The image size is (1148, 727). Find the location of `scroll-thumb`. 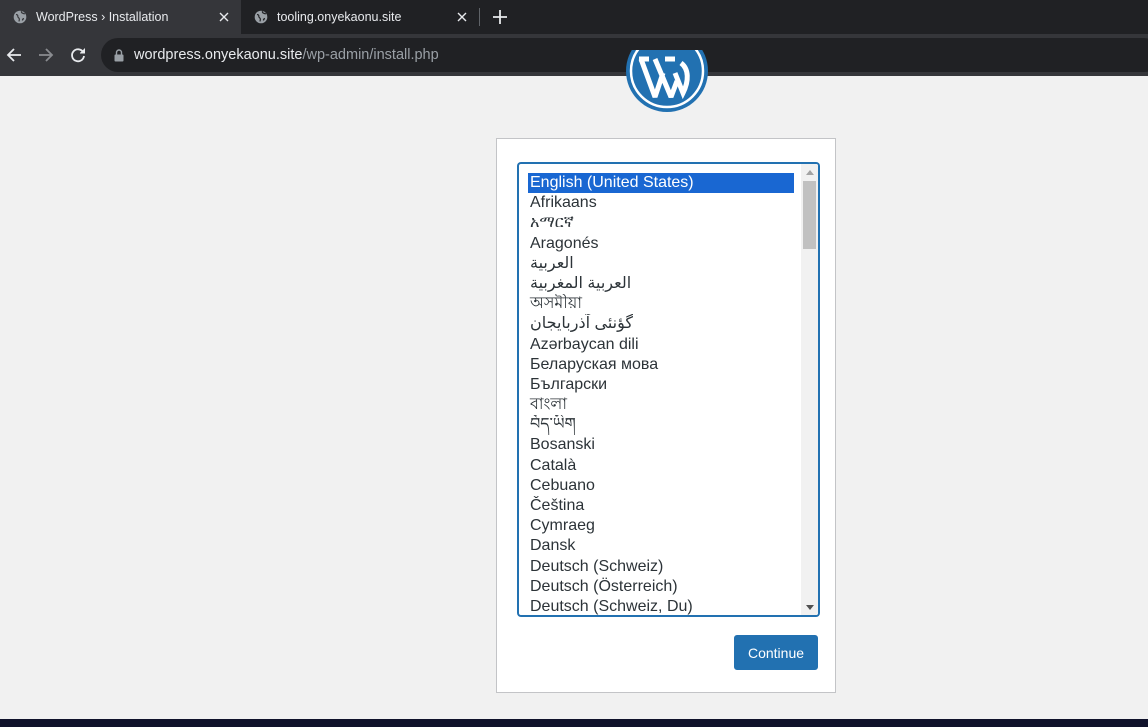

scroll-thumb is located at coordinates (809, 215).